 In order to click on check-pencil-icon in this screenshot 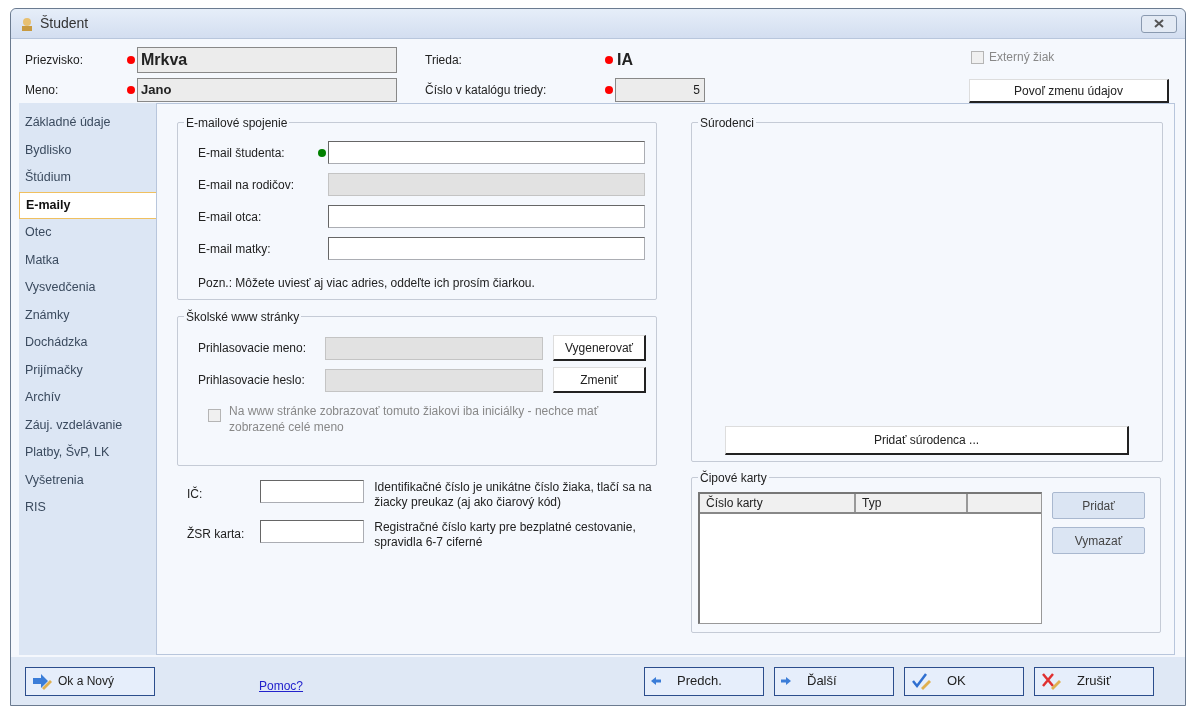, I will do `click(921, 681)`.